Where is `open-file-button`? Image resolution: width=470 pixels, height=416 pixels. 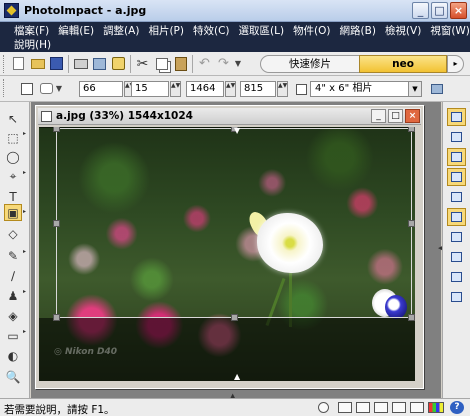 open-file-button is located at coordinates (37, 63).